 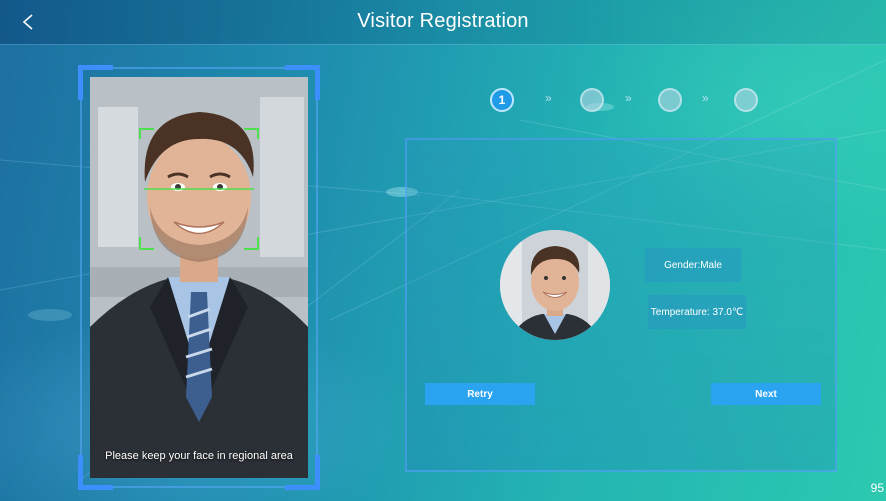 What do you see at coordinates (693, 265) in the screenshot?
I see `gender-field: Gender:Male` at bounding box center [693, 265].